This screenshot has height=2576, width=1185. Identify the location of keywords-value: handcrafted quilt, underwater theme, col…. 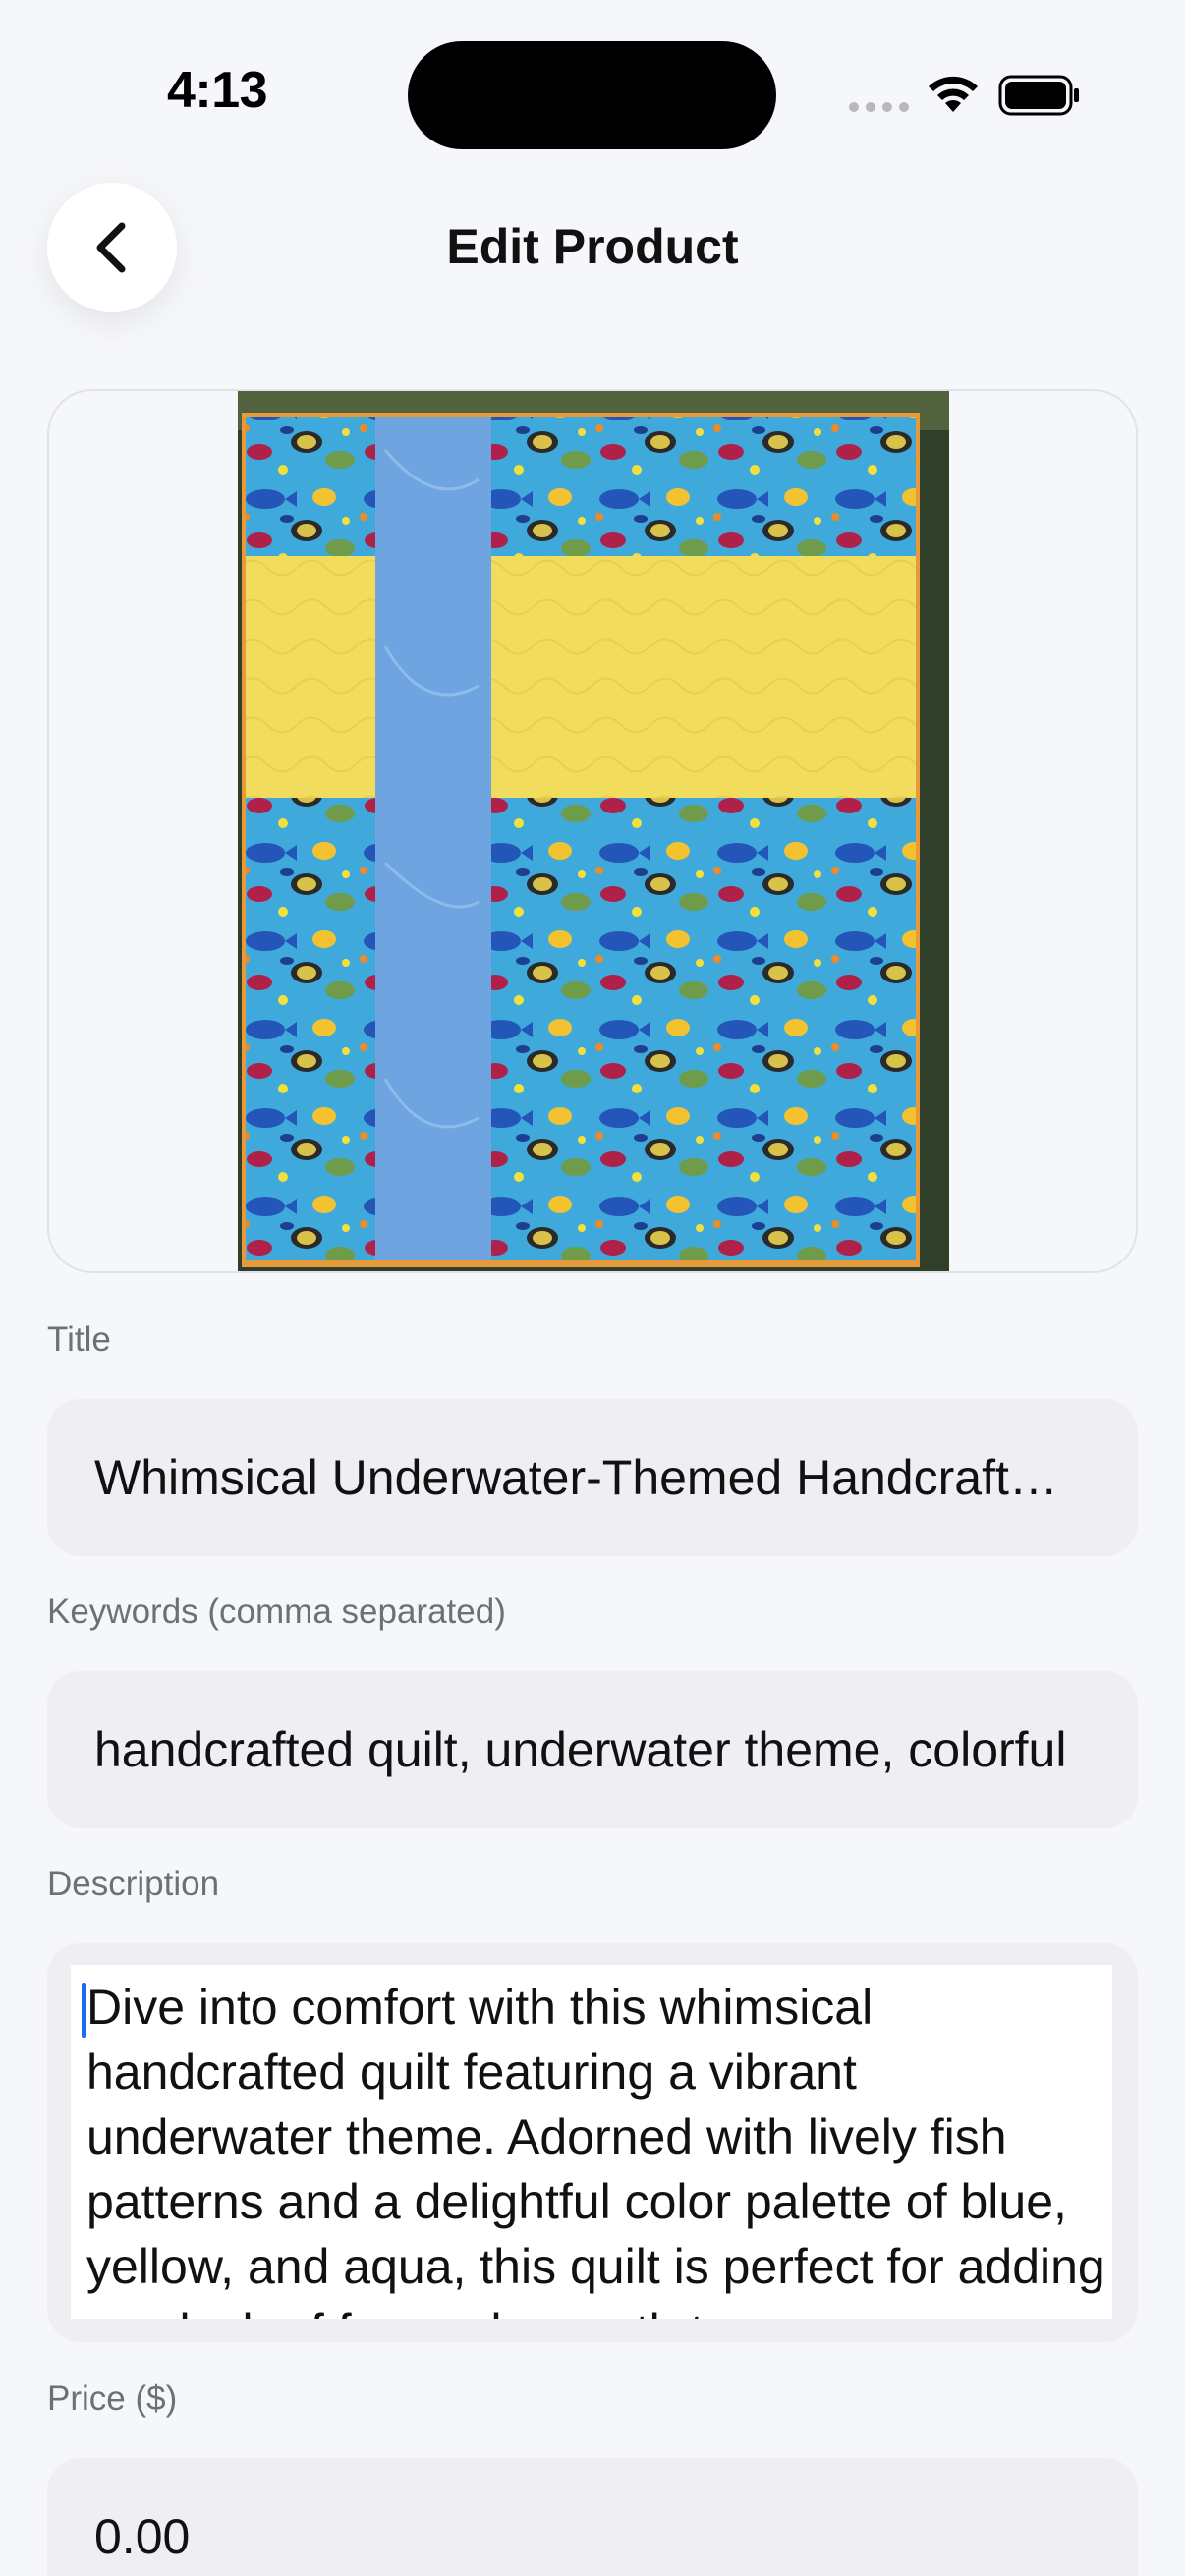
(581, 1749).